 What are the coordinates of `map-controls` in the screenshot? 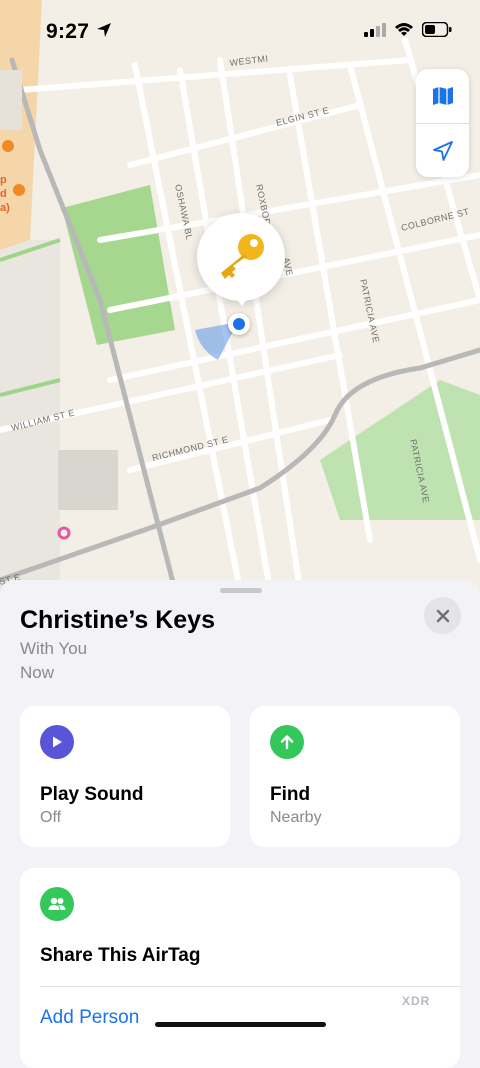 It's located at (442, 123).